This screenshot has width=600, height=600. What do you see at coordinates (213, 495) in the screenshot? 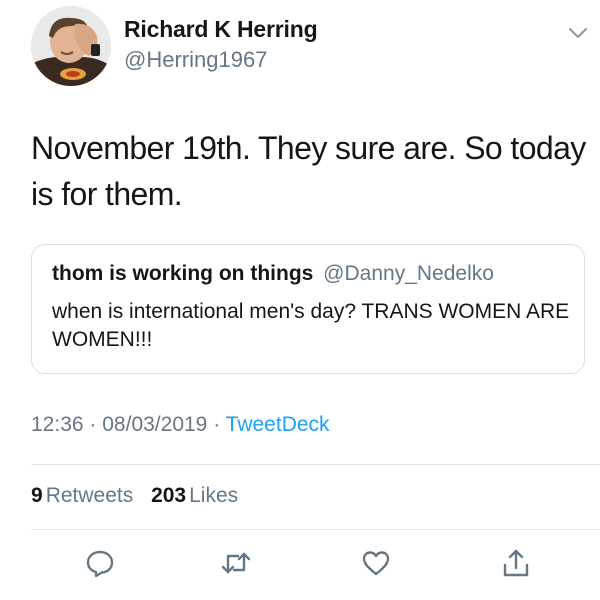
I see `likes-label: Likes` at bounding box center [213, 495].